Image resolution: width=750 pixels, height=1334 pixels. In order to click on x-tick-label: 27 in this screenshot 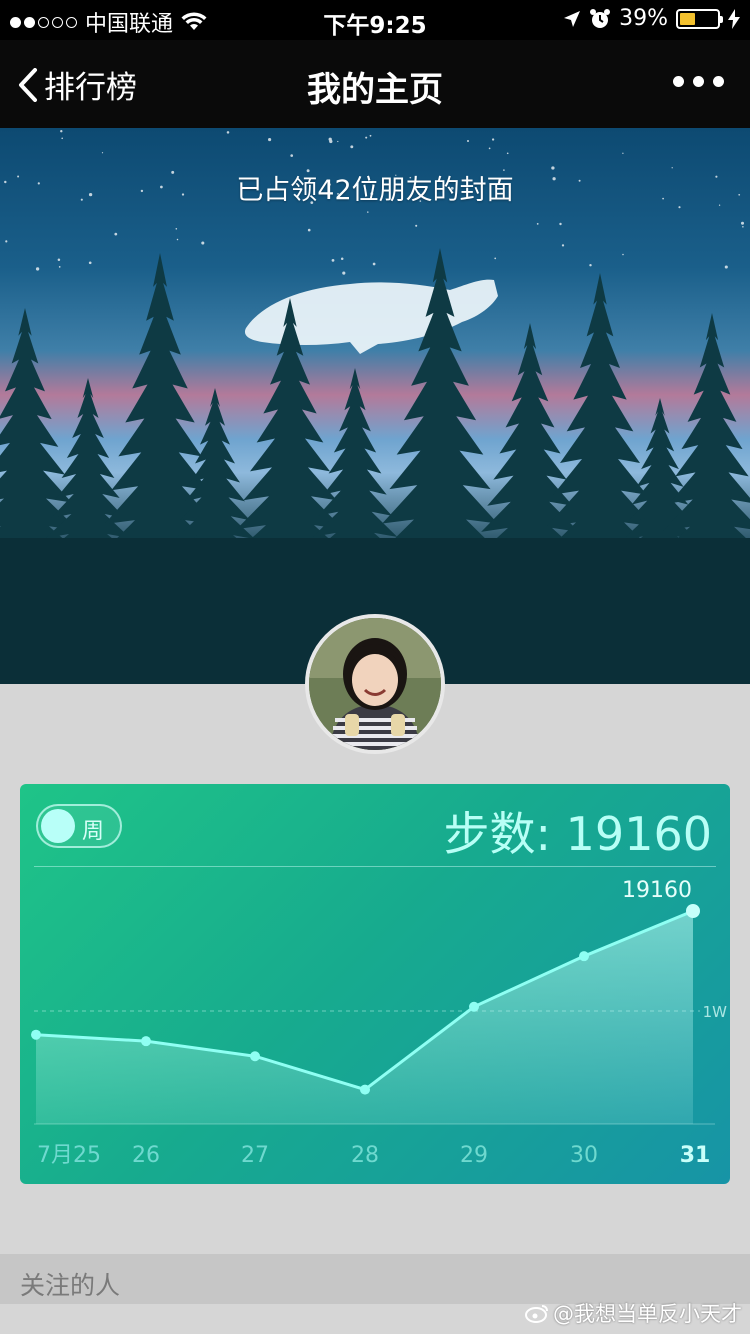, I will do `click(255, 1155)`.